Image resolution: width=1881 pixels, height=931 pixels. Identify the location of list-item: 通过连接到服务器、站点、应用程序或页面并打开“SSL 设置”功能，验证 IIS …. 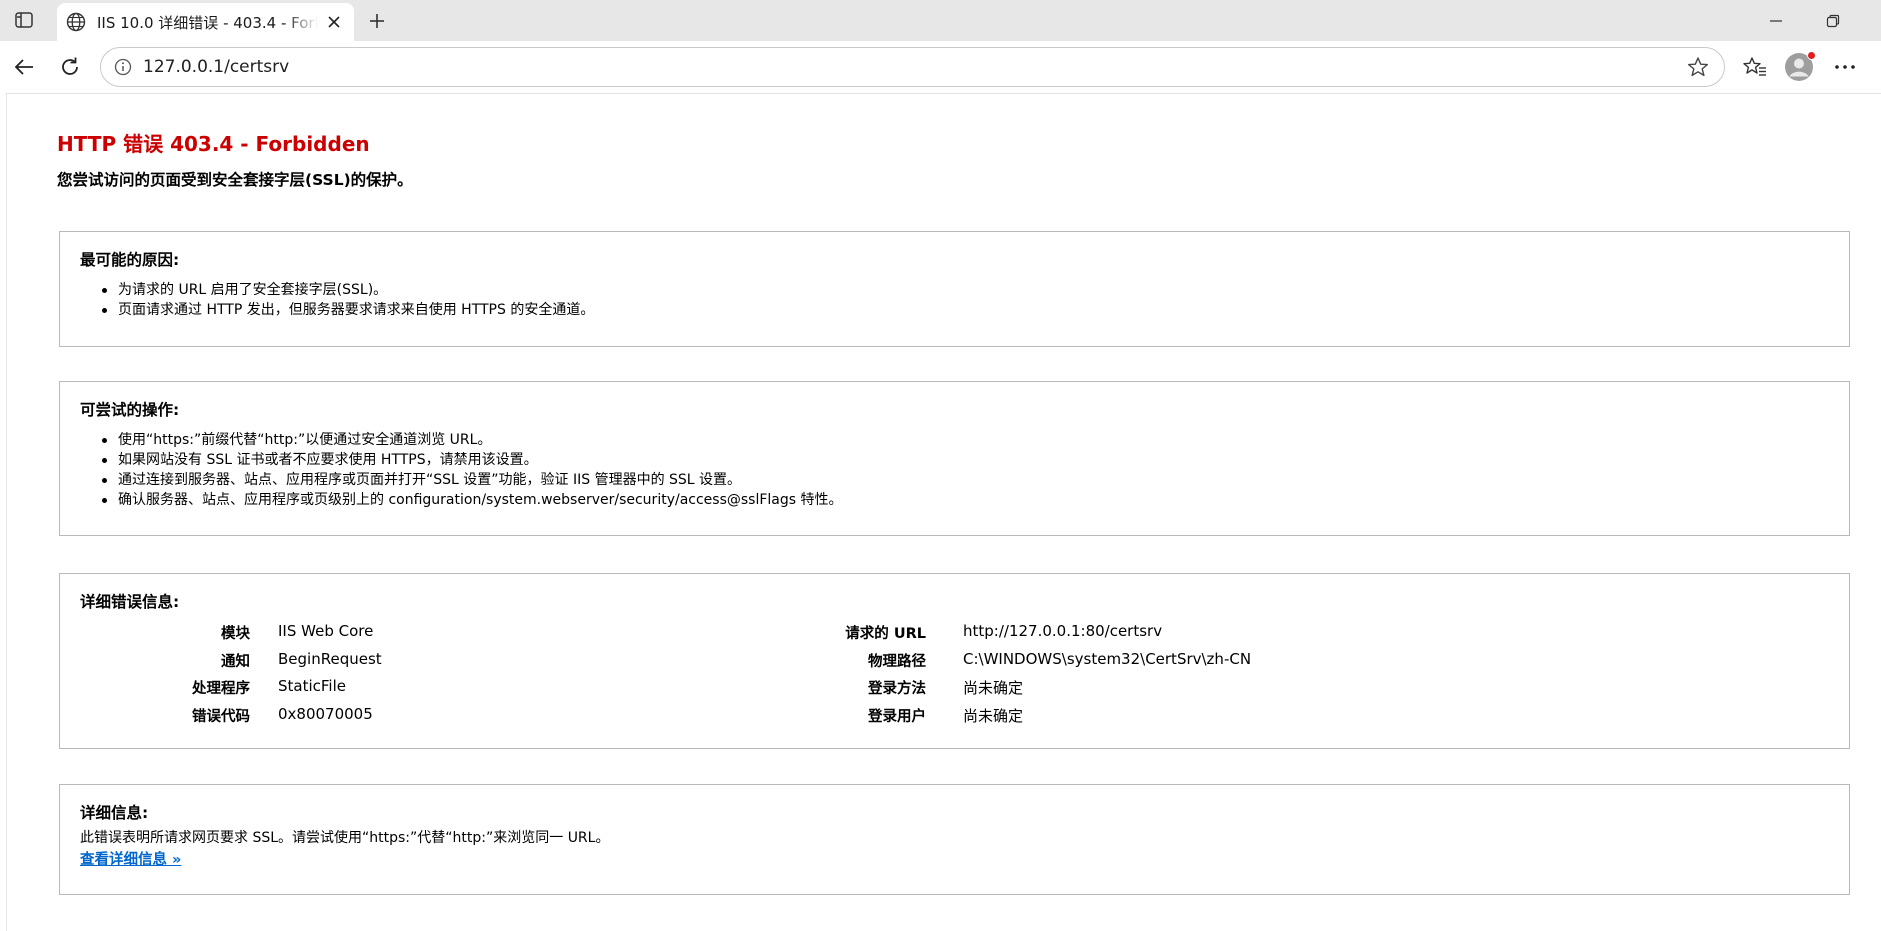
(965, 480).